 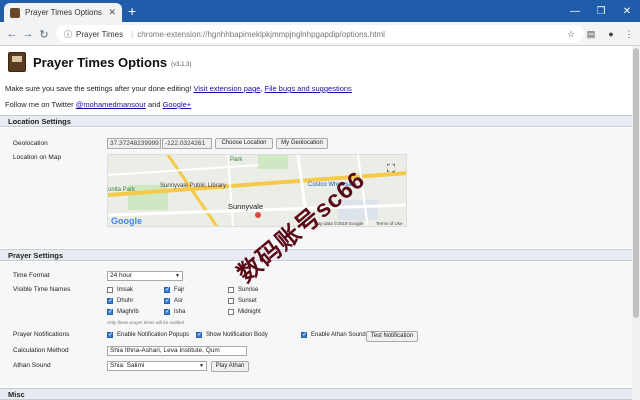 I want to click on tab-title: Prayer Times Options, so click(x=63, y=12).